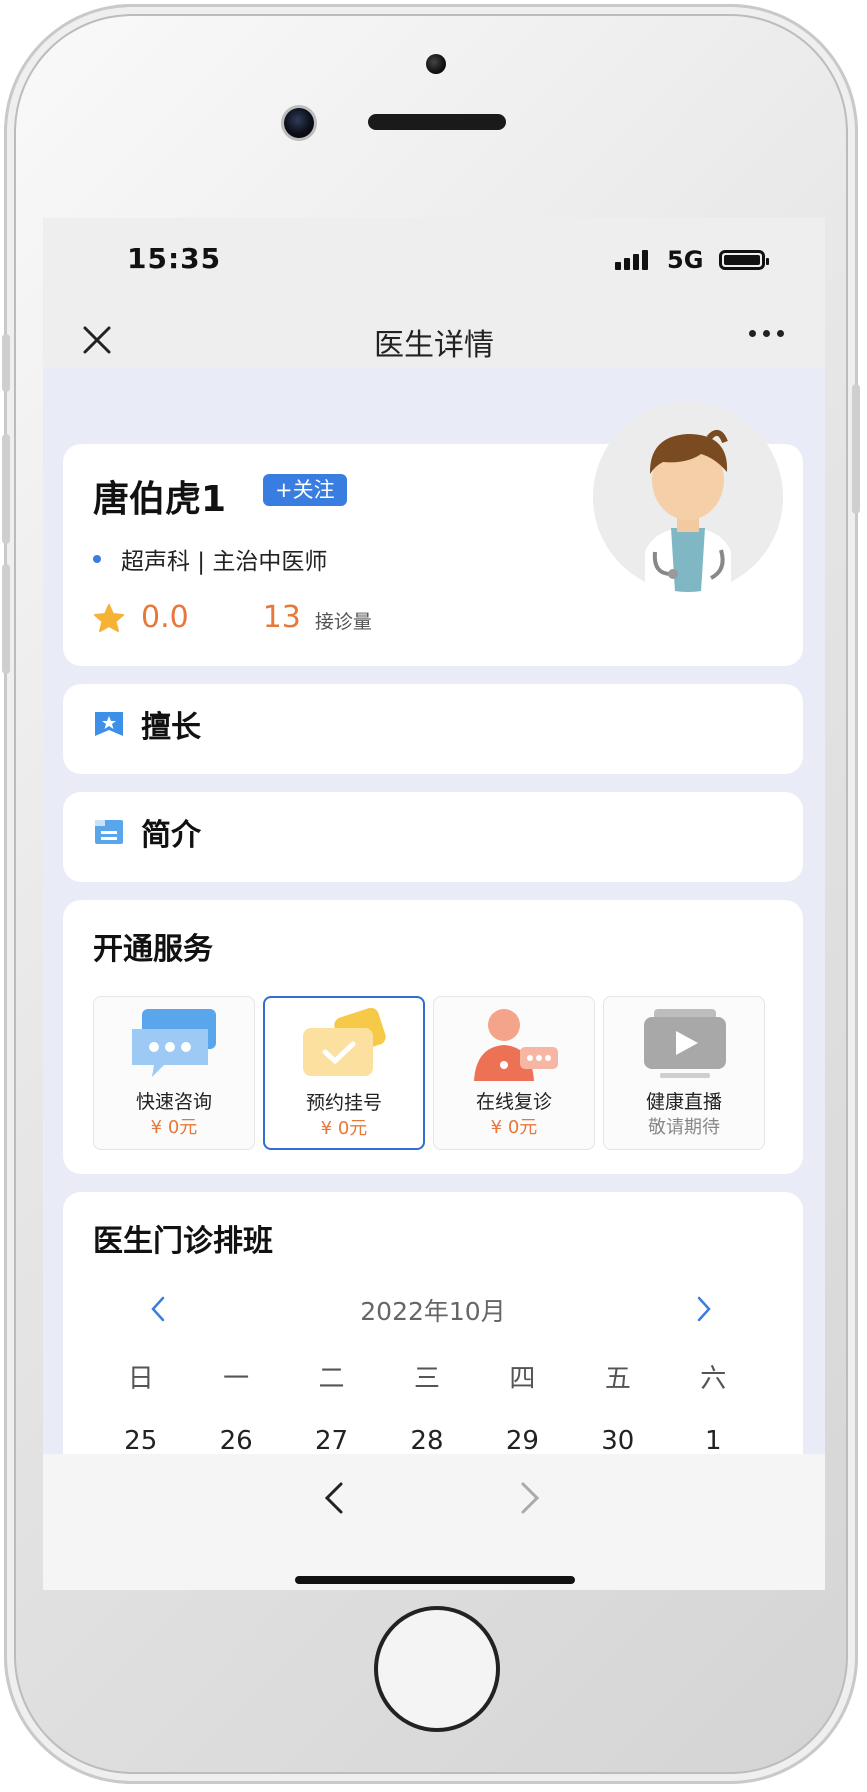  I want to click on weekday-label: 五, so click(617, 1379).